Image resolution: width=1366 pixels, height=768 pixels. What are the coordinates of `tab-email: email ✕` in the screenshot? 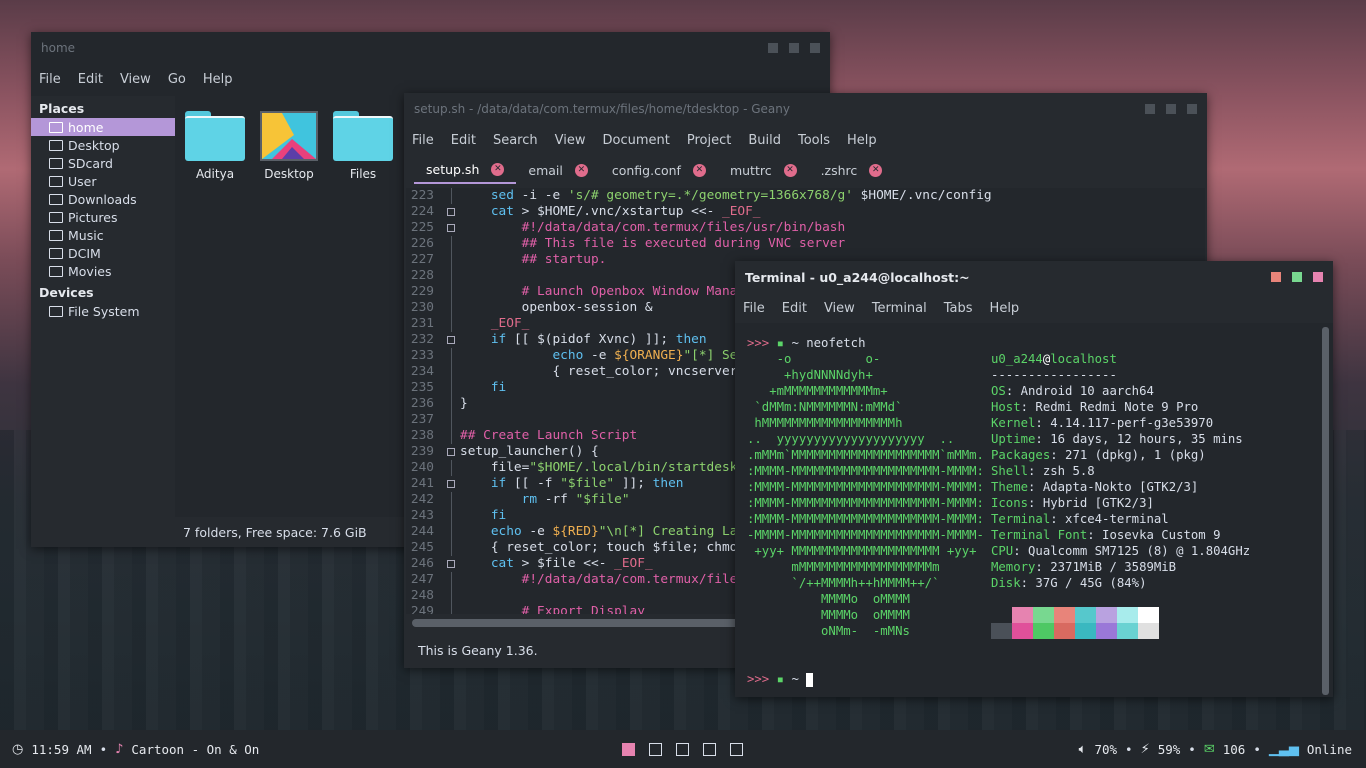 It's located at (557, 170).